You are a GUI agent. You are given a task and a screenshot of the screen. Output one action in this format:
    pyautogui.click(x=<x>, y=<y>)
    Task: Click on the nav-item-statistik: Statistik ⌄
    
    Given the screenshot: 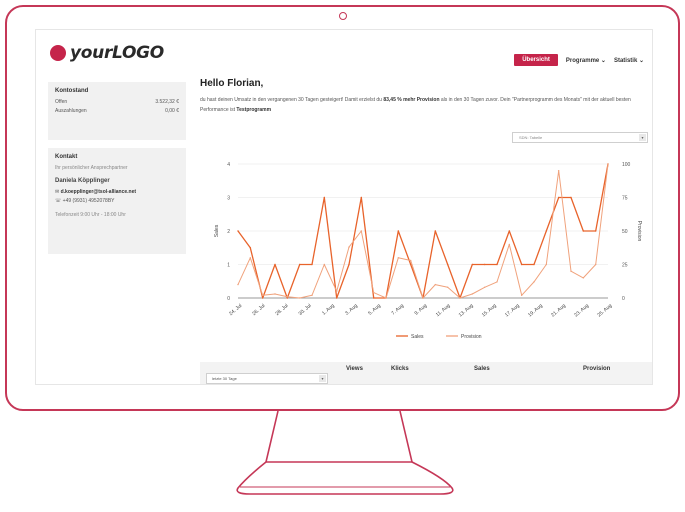 What is the action you would take?
    pyautogui.click(x=629, y=60)
    